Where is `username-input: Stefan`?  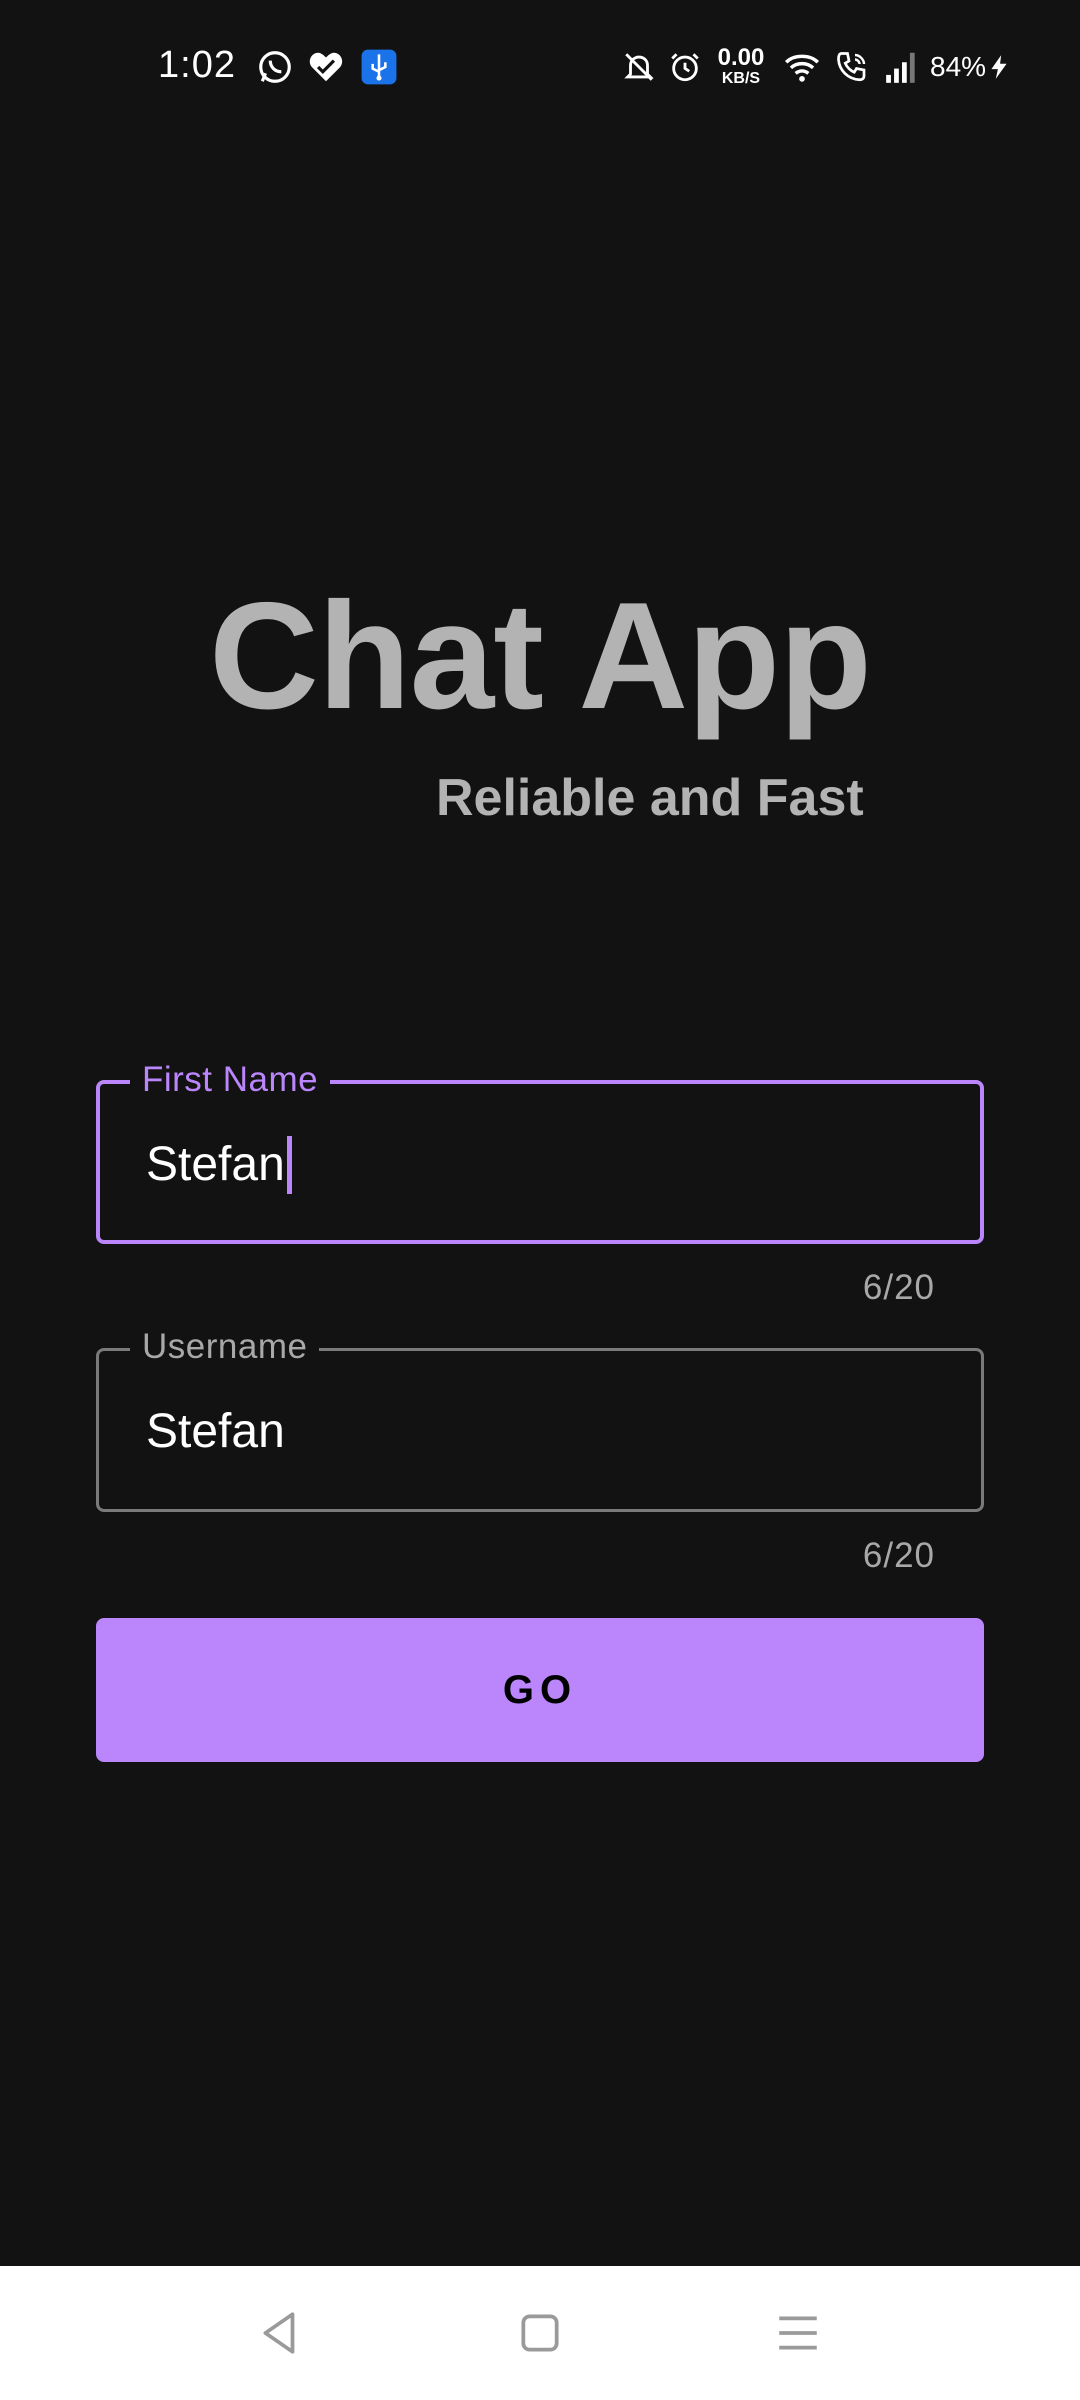 username-input: Stefan is located at coordinates (215, 1432).